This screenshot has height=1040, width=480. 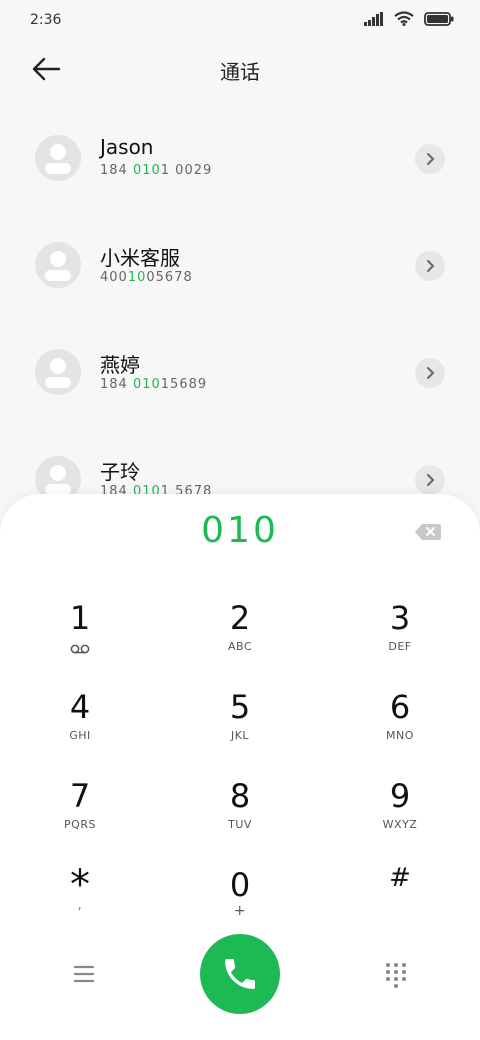 What do you see at coordinates (400, 707) in the screenshot?
I see `key-digit: 6` at bounding box center [400, 707].